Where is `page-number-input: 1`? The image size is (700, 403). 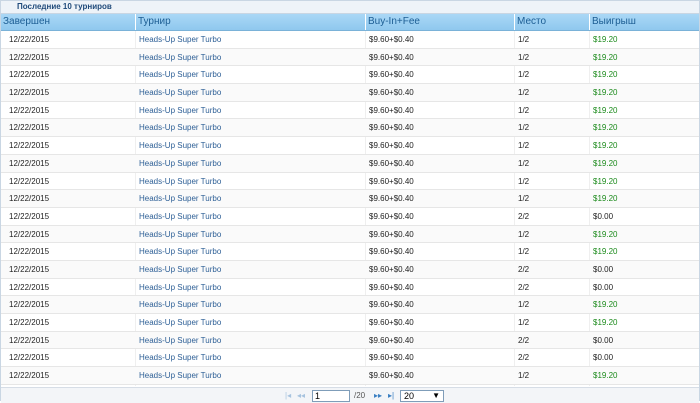
page-number-input: 1 is located at coordinates (331, 396).